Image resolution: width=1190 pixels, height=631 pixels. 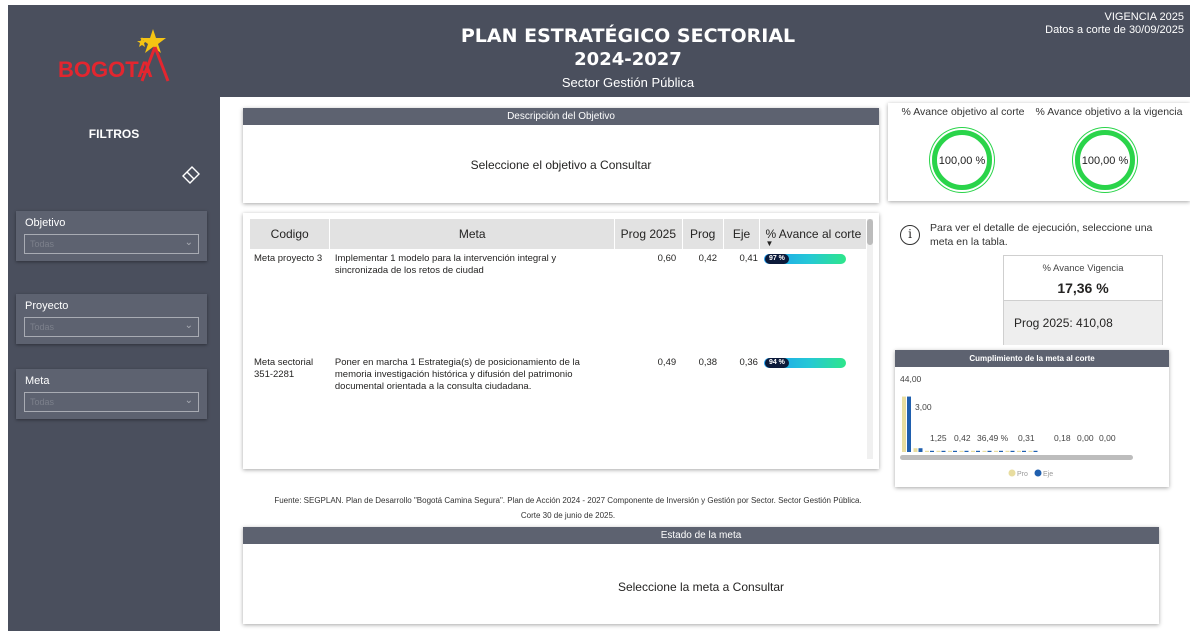 What do you see at coordinates (1114, 30) in the screenshot?
I see `corte-date: Datos a corte de 30/09/2025` at bounding box center [1114, 30].